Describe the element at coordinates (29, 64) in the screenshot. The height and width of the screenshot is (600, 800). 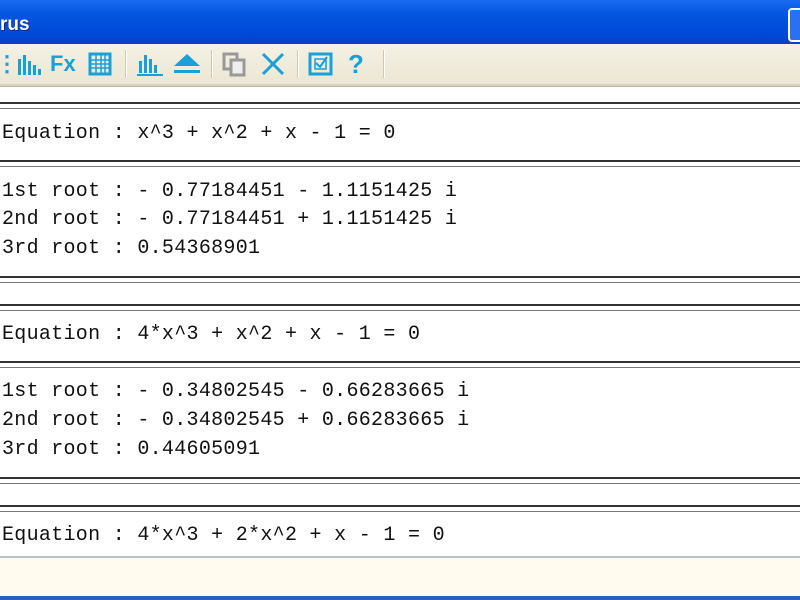
I see `statistics-icon` at that location.